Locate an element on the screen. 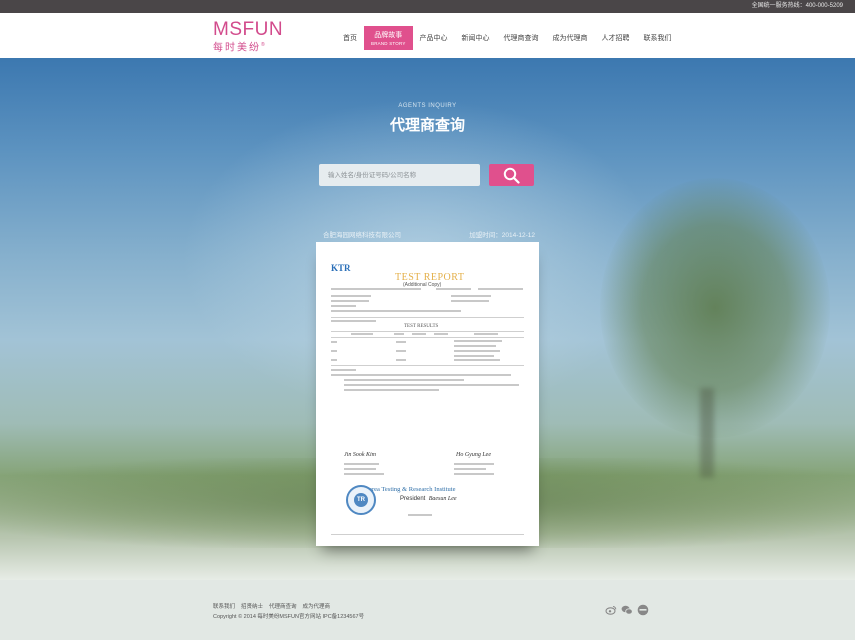 The image size is (855, 640). nav-item-0: 首页 is located at coordinates (350, 38).